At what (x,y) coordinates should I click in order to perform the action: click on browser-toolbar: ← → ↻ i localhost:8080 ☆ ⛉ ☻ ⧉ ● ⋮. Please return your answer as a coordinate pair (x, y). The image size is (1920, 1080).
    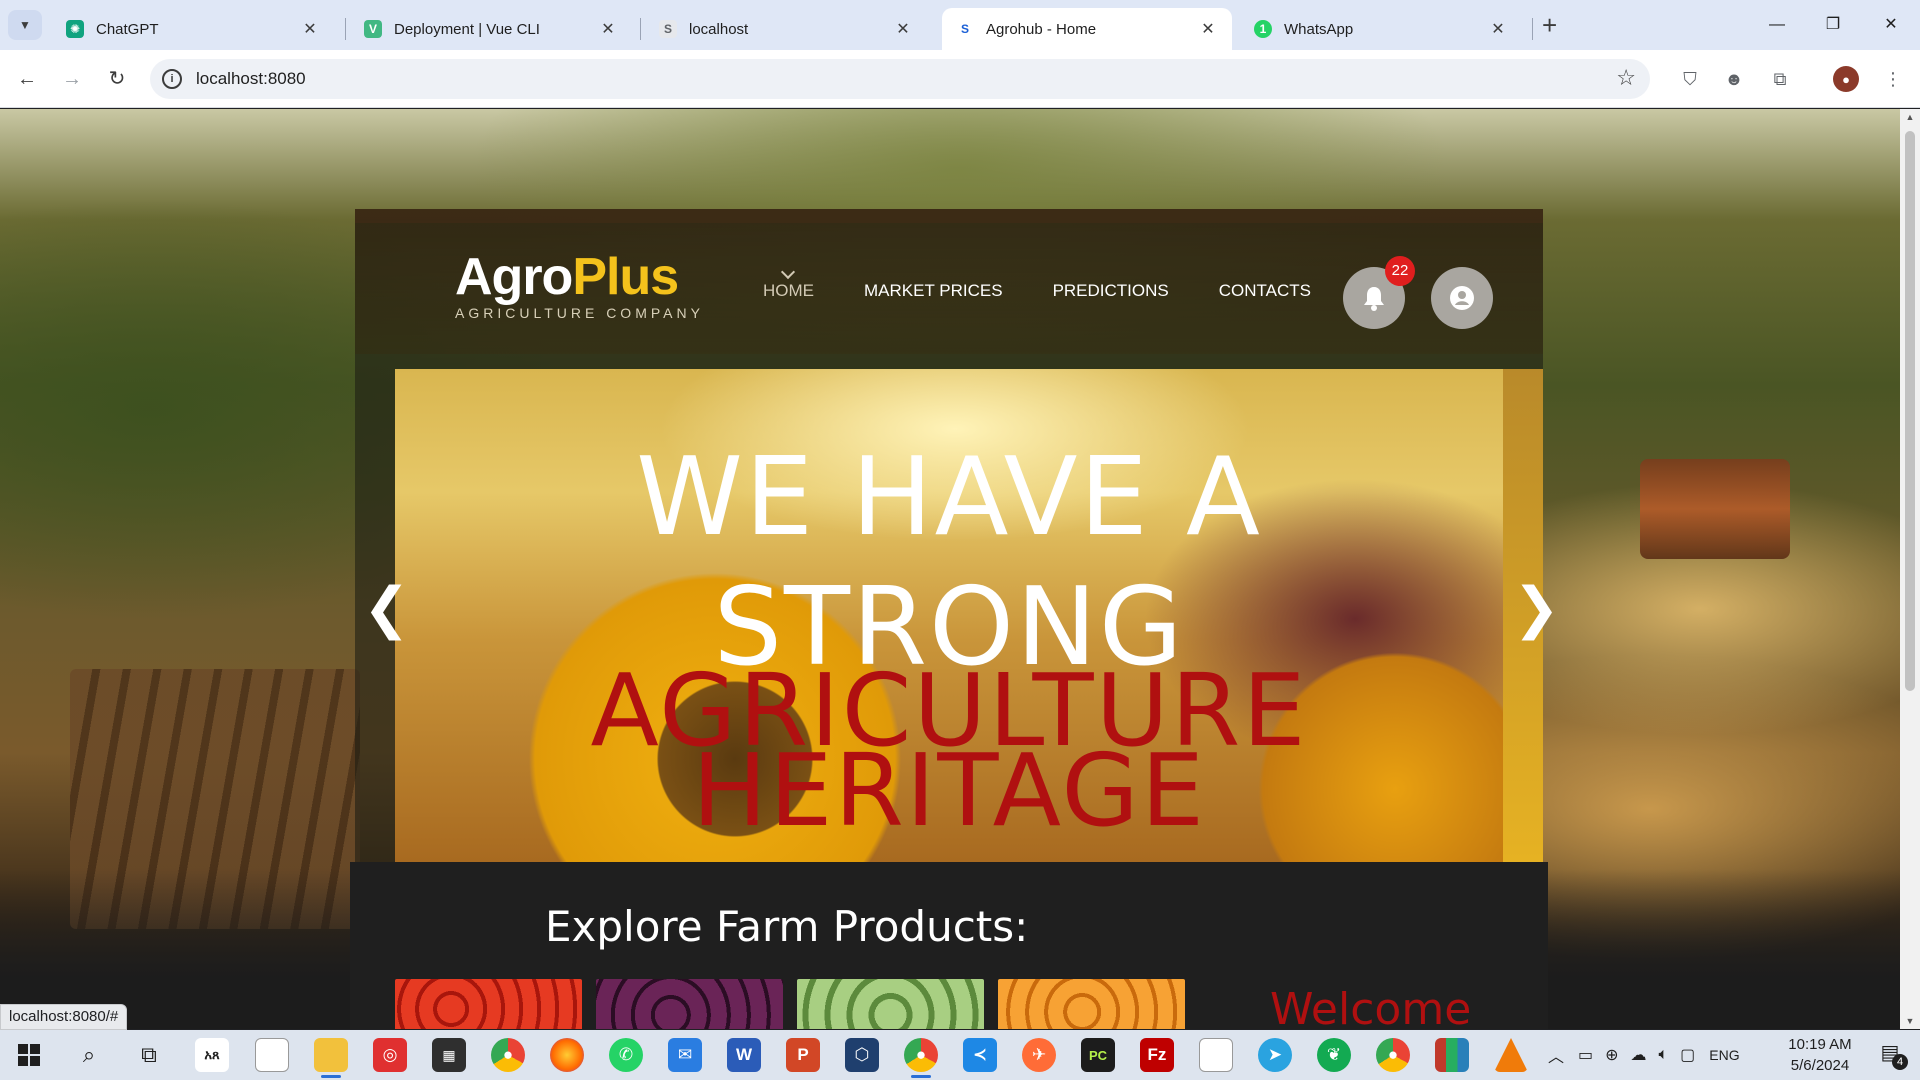
    Looking at the image, I should click on (960, 79).